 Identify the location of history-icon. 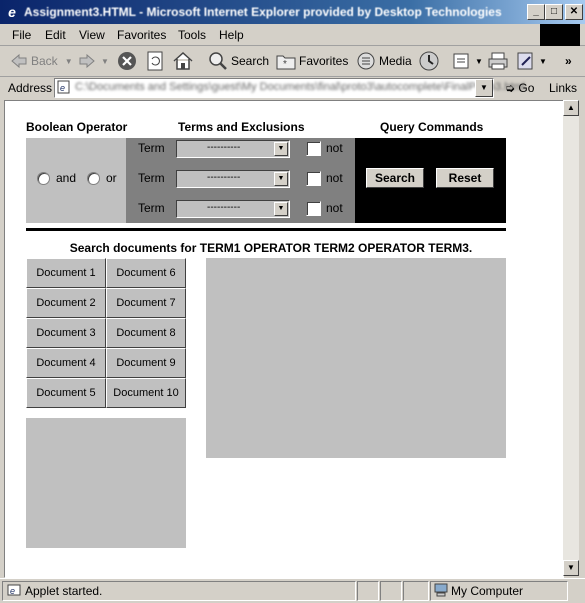
(429, 61).